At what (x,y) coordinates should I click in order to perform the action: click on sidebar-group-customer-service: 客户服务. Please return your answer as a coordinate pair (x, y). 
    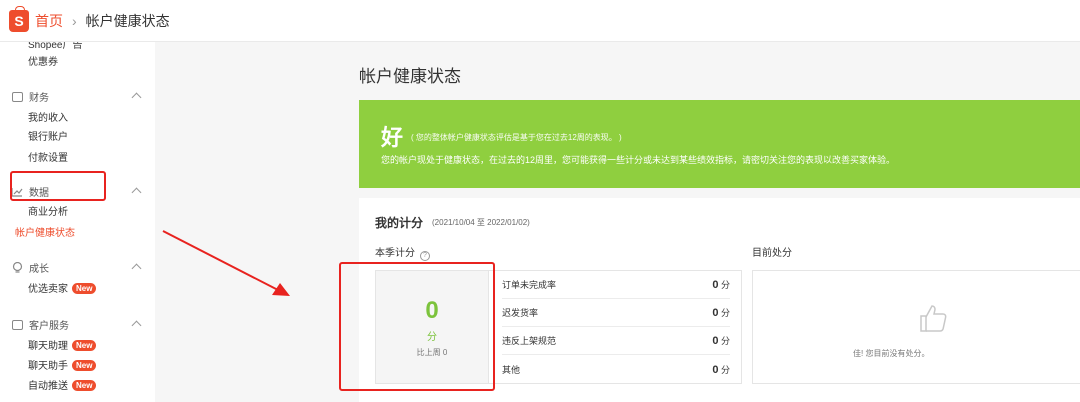
    Looking at the image, I should click on (40, 324).